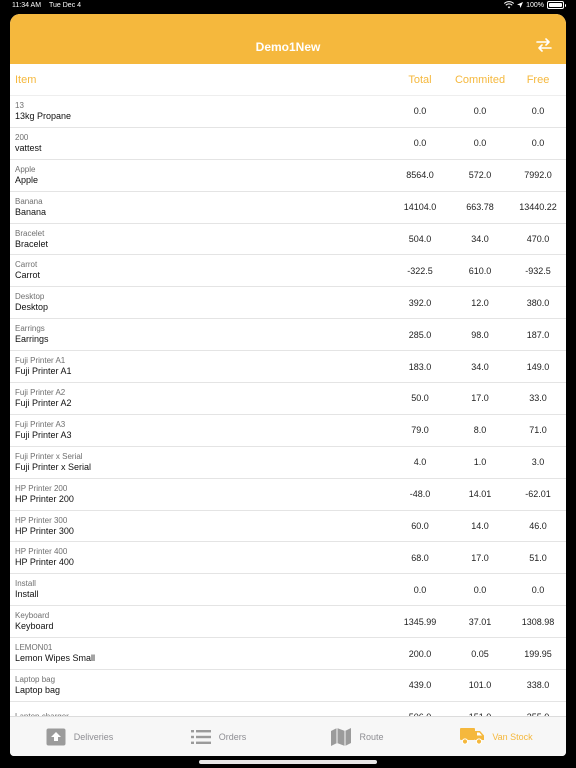  I want to click on column-header-committed: Commited, so click(480, 80).